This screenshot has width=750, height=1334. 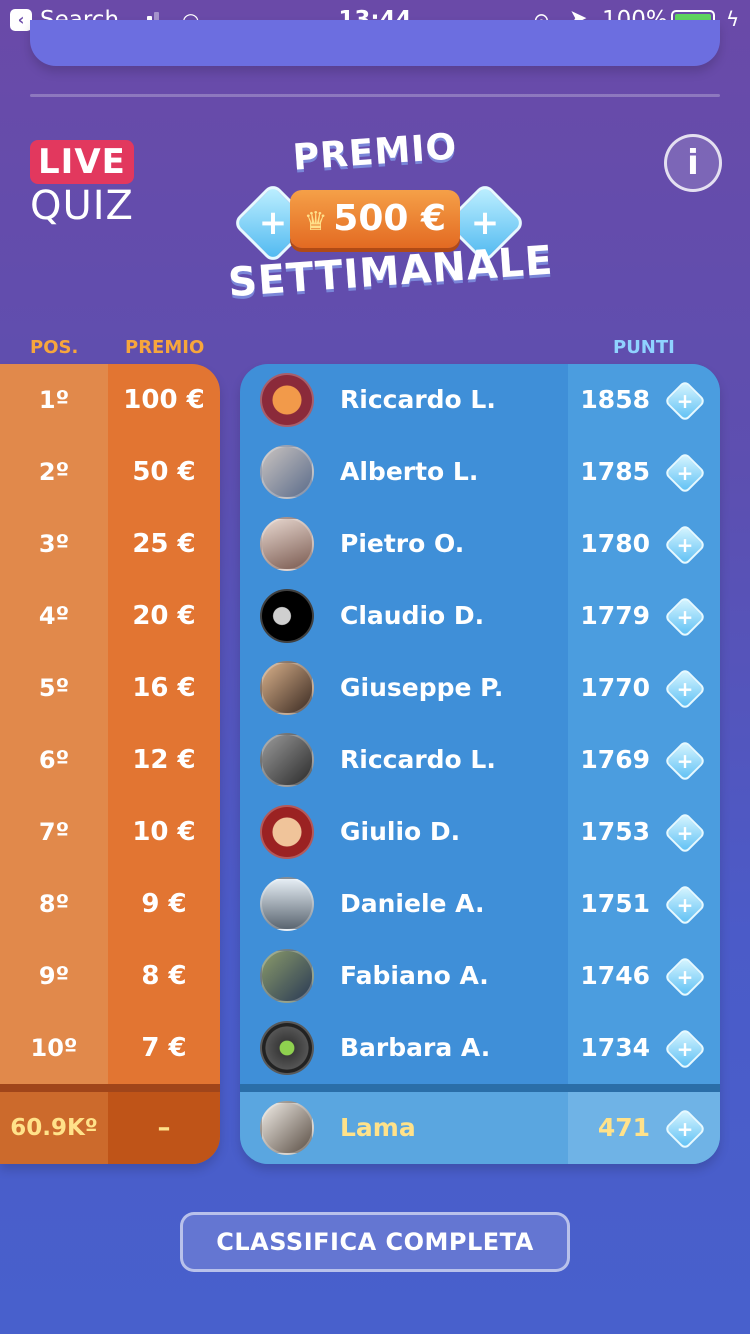 What do you see at coordinates (615, 831) in the screenshot?
I see `player-score: 1753` at bounding box center [615, 831].